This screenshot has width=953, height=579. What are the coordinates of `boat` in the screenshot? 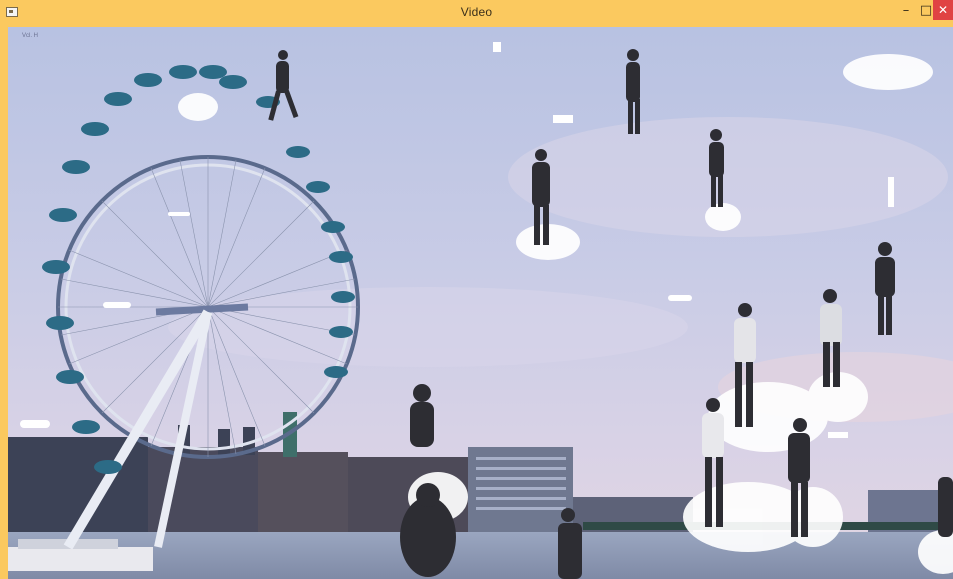 It's located at (80, 559).